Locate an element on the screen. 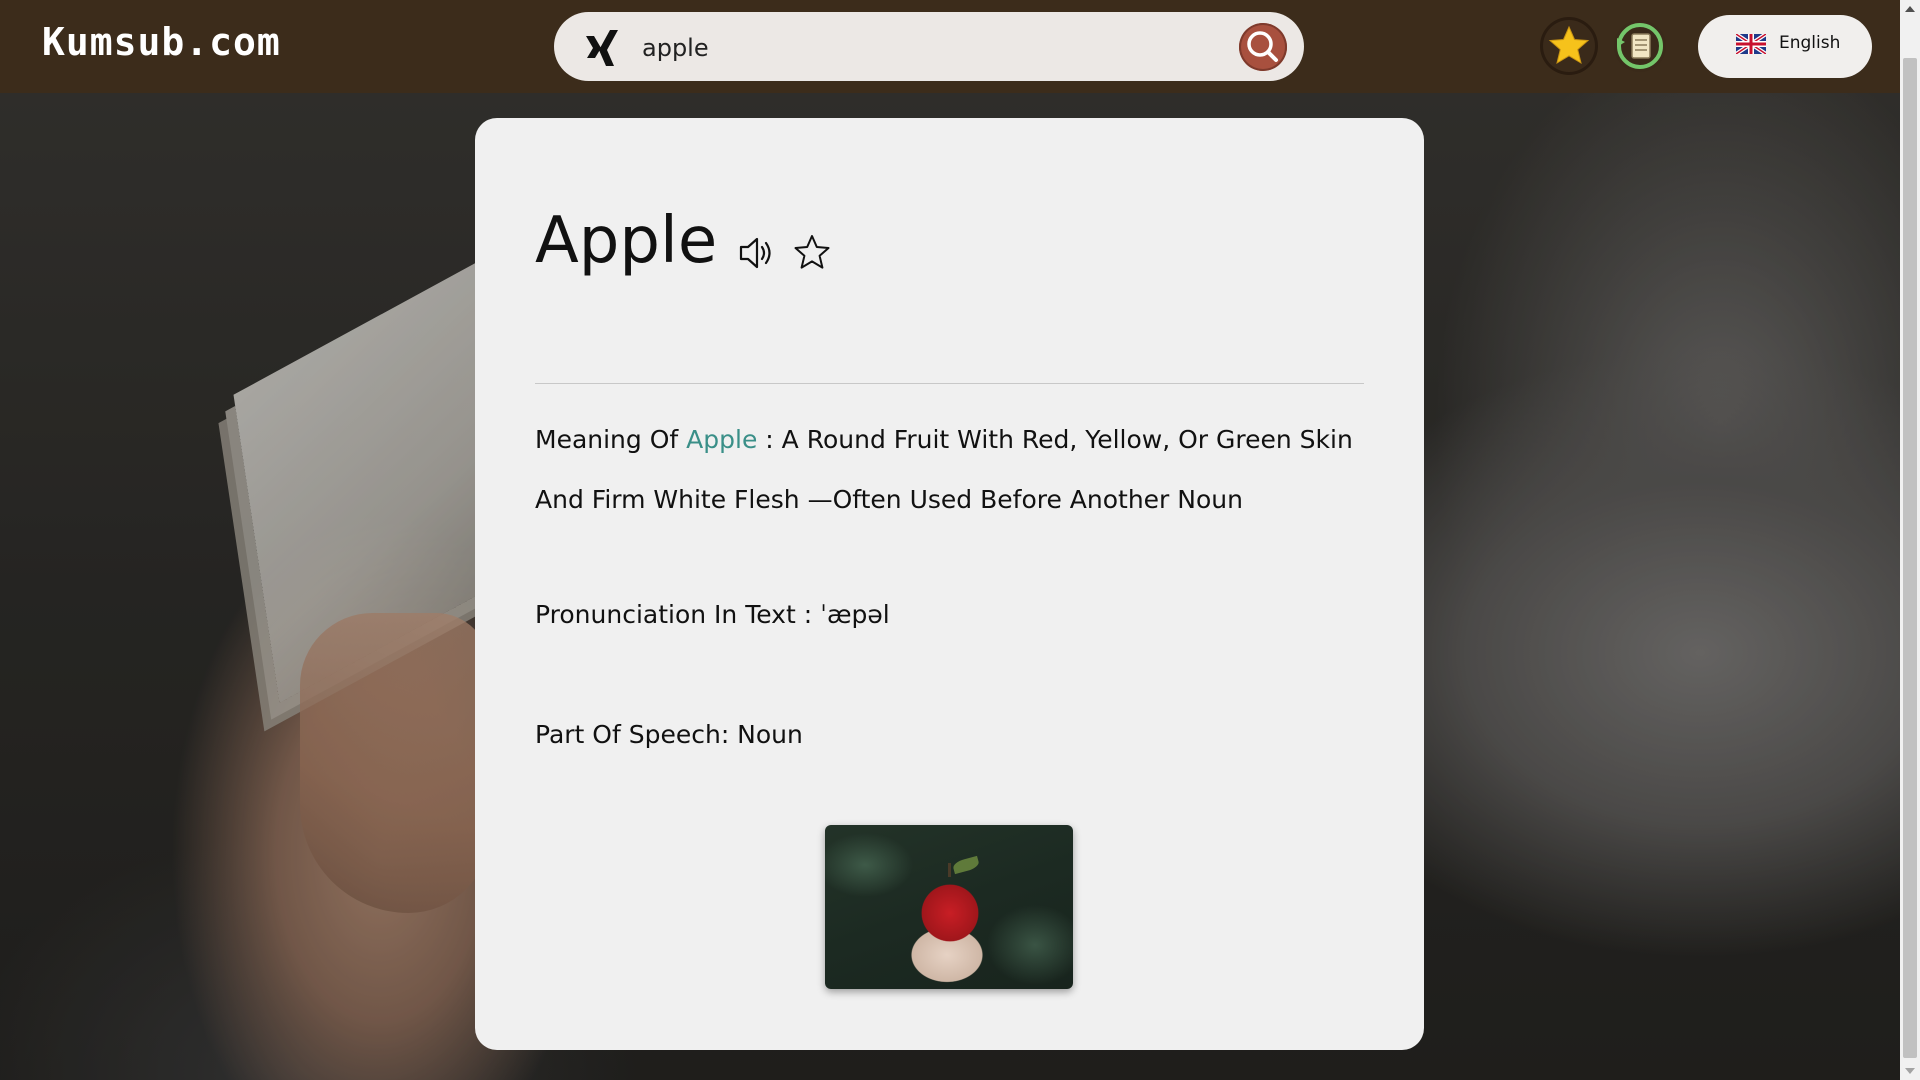 The height and width of the screenshot is (1080, 1920). page-scrollbar is located at coordinates (1910, 540).